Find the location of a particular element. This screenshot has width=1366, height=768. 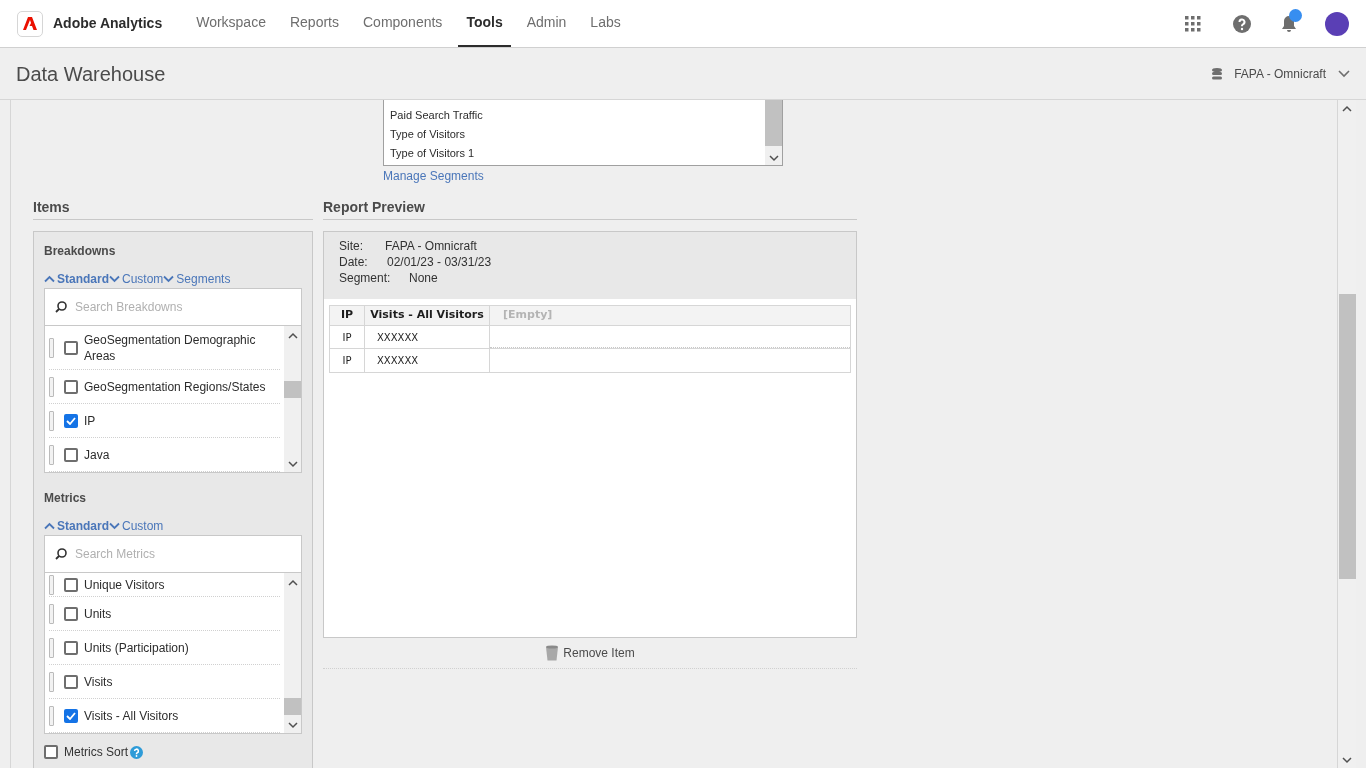

app-logo-icon is located at coordinates (30, 23).